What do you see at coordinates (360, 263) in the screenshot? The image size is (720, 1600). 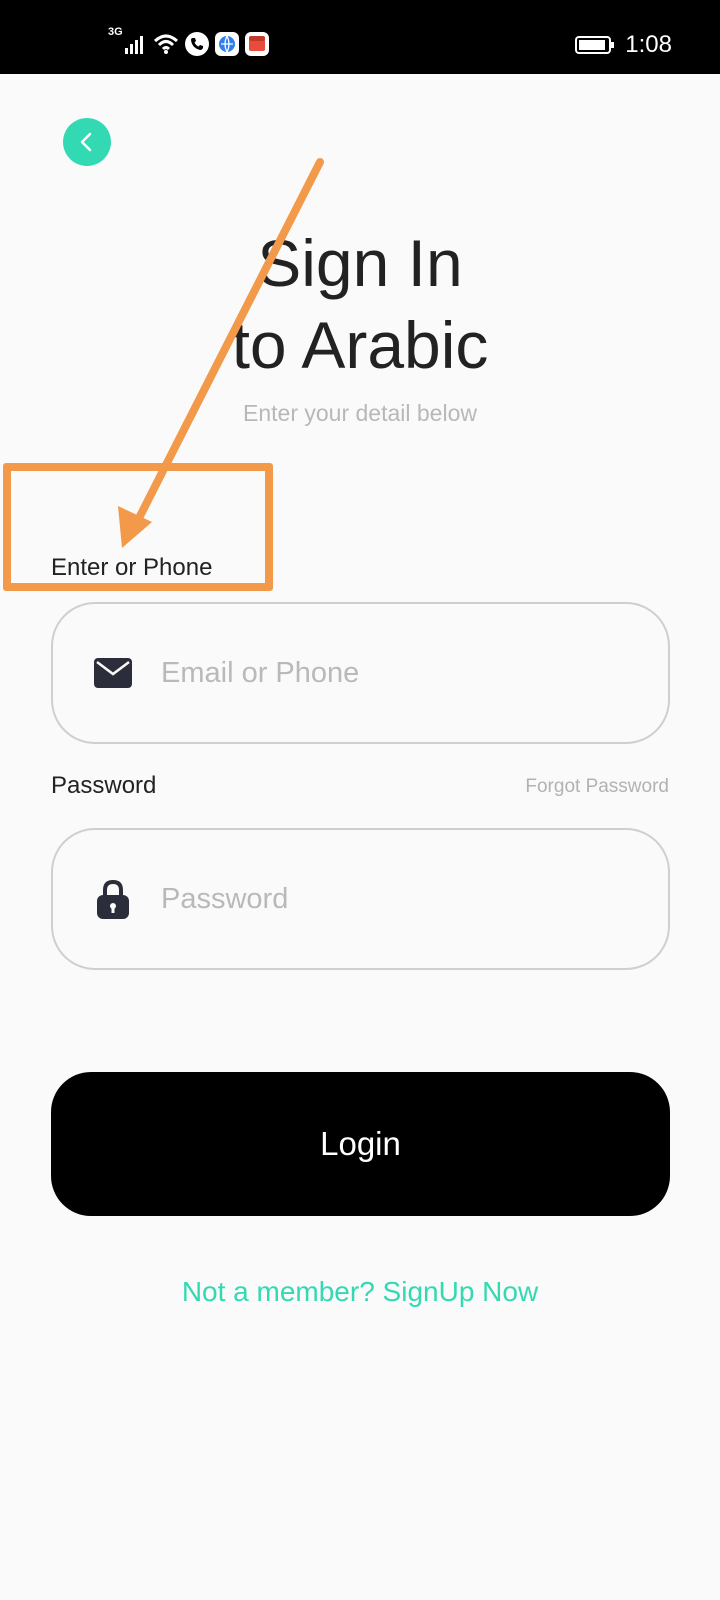 I see `title-line-1: Sign In` at bounding box center [360, 263].